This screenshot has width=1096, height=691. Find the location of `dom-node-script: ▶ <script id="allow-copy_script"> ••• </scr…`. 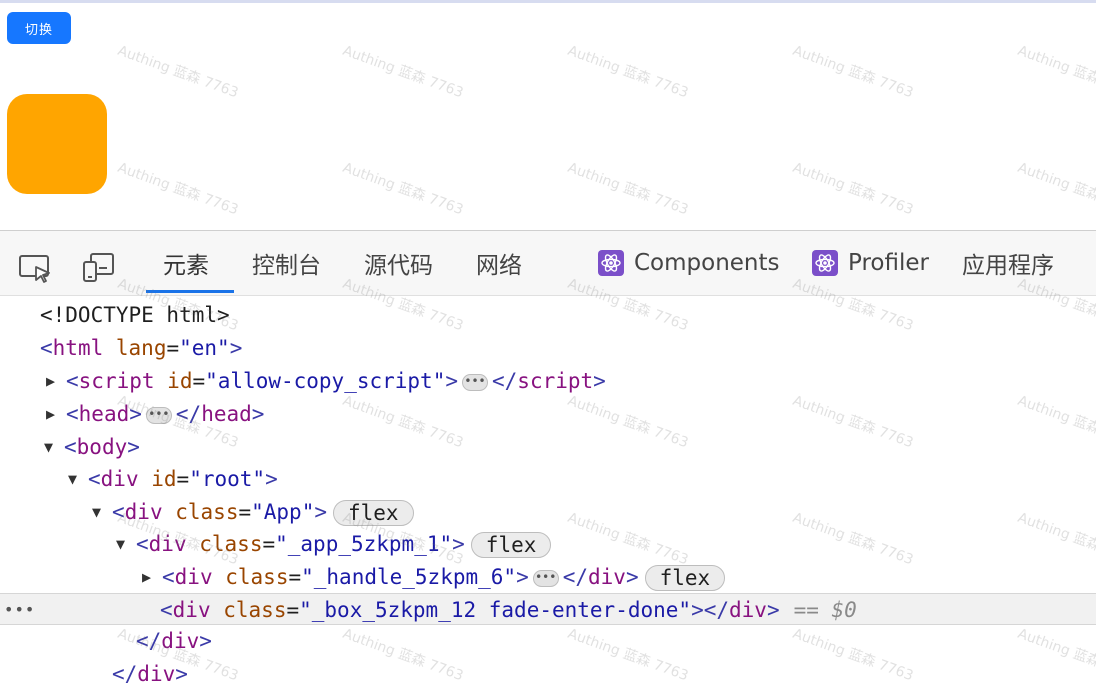

dom-node-script: ▶ <script id="allow-copy_script"> ••• </scr… is located at coordinates (548, 381).